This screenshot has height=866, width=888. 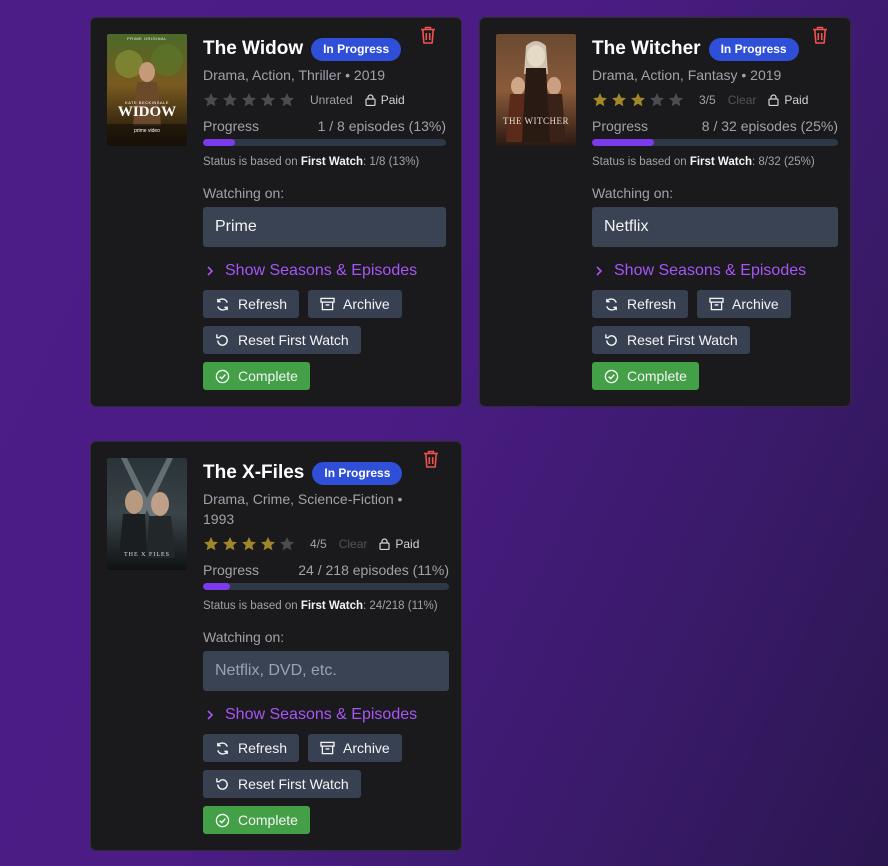 What do you see at coordinates (318, 544) in the screenshot?
I see `rating-text: 4/5` at bounding box center [318, 544].